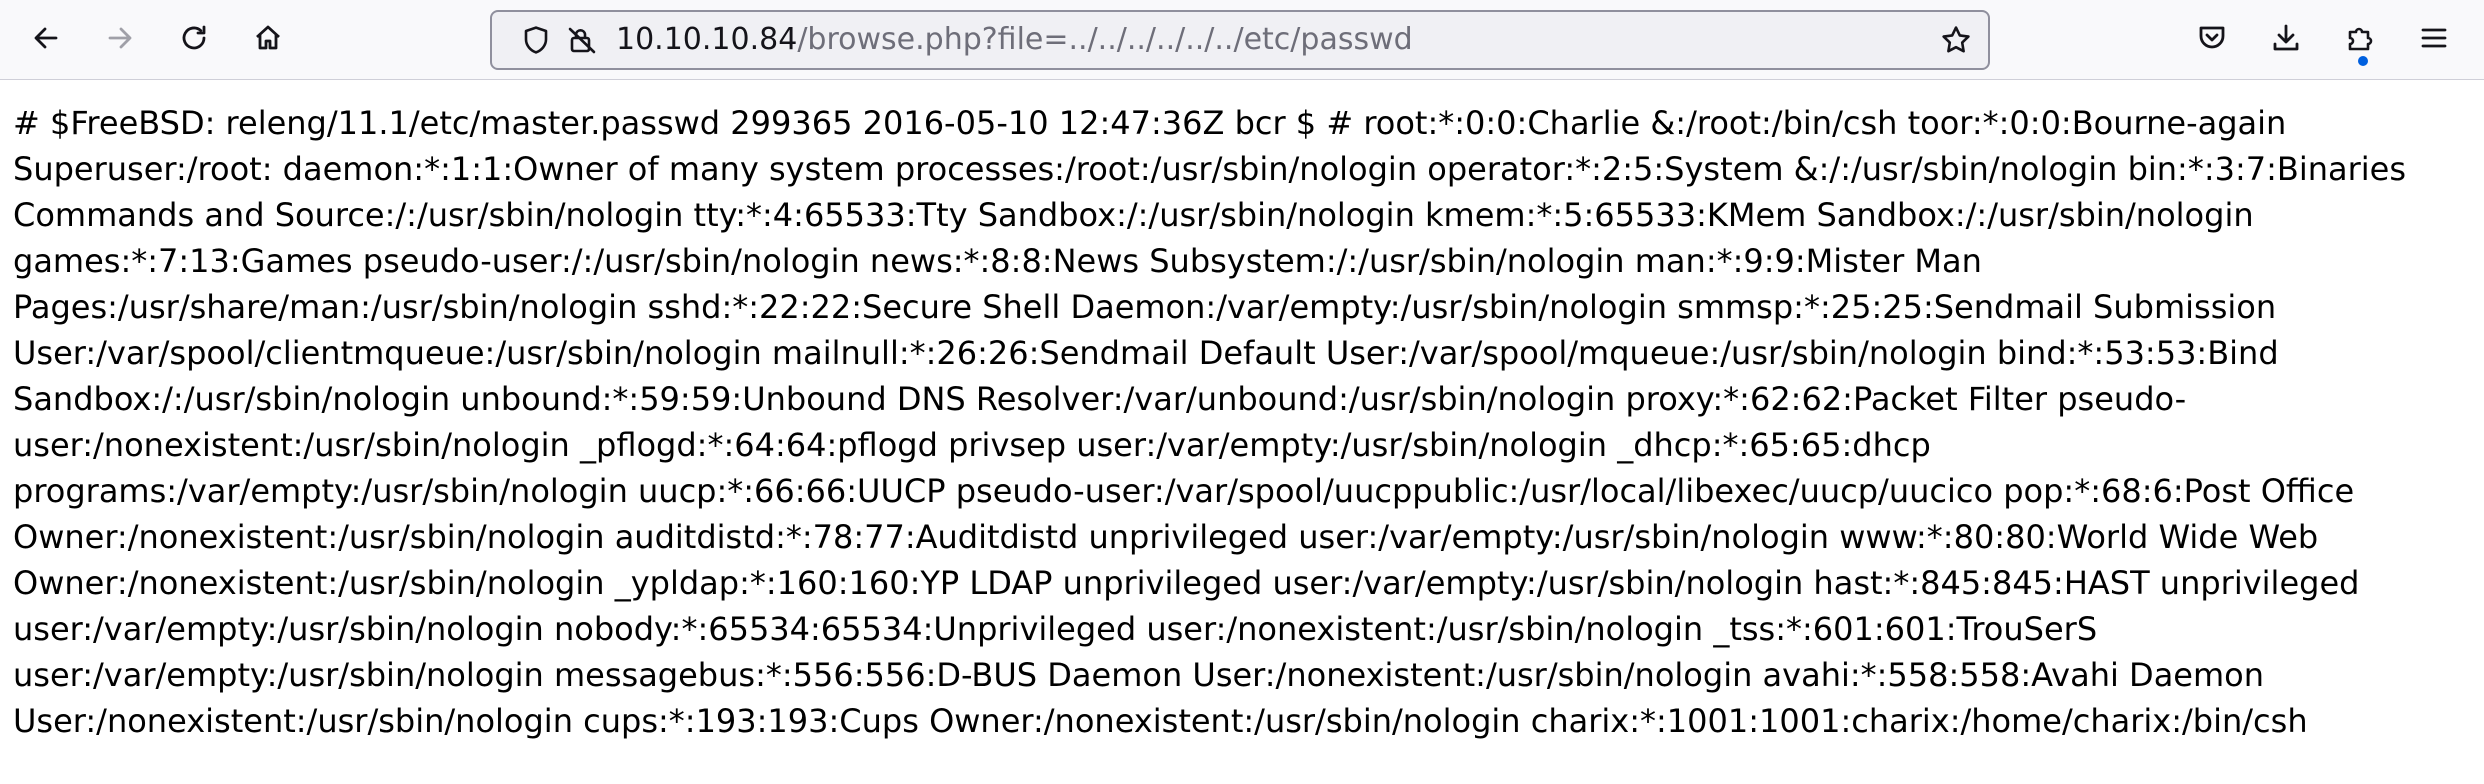  Describe the element at coordinates (707, 39) in the screenshot. I see `url-host: 10.10.10.84` at that location.